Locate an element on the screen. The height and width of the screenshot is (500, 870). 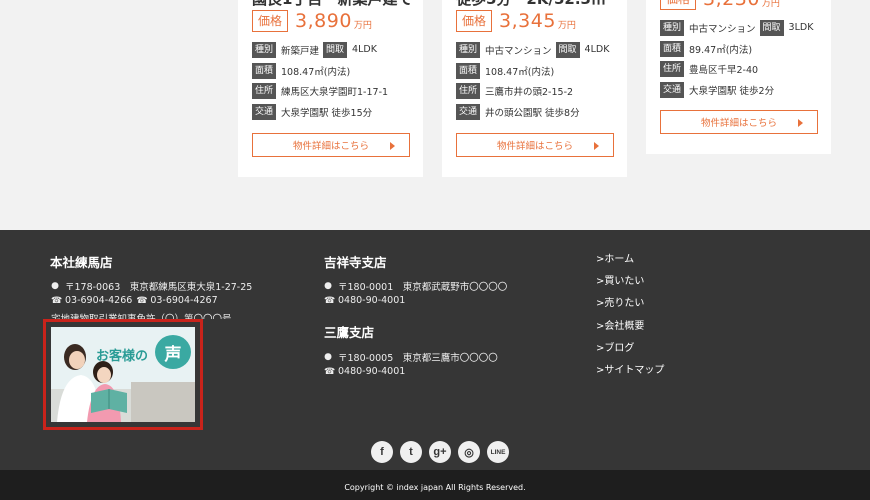
spec-row-address: 住所 豊島区千早2-40 is located at coordinates (711, 68).